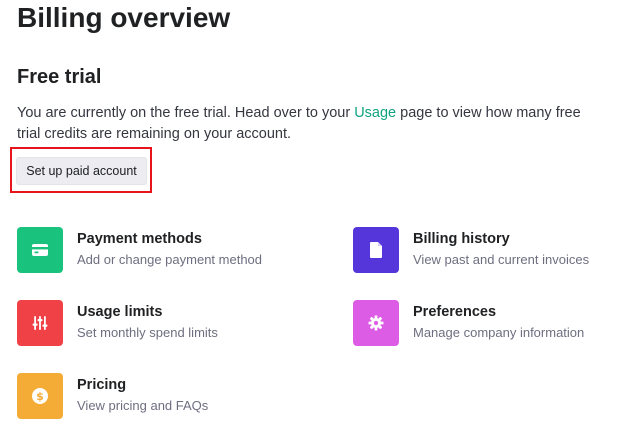 The height and width of the screenshot is (432, 629). What do you see at coordinates (468, 323) in the screenshot?
I see `preferences-card: Preferences Manage company information` at bounding box center [468, 323].